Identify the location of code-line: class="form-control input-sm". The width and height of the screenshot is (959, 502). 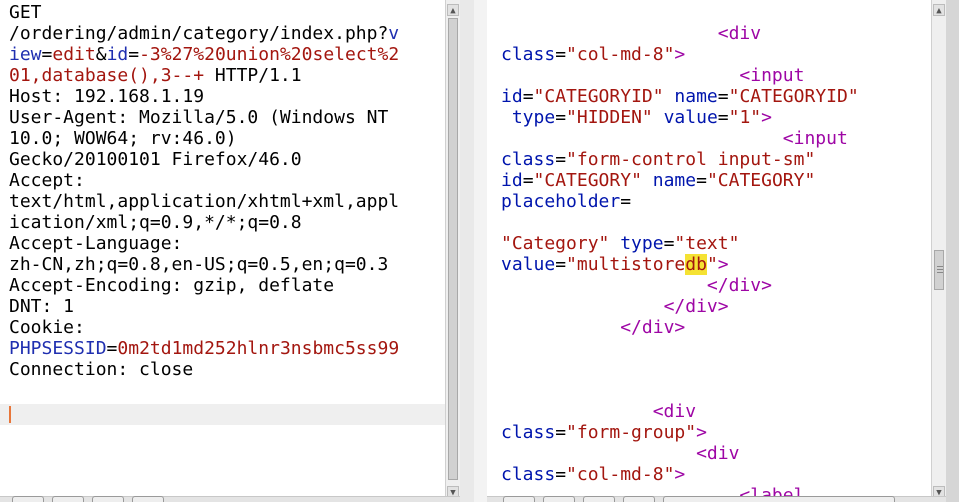
(680, 159).